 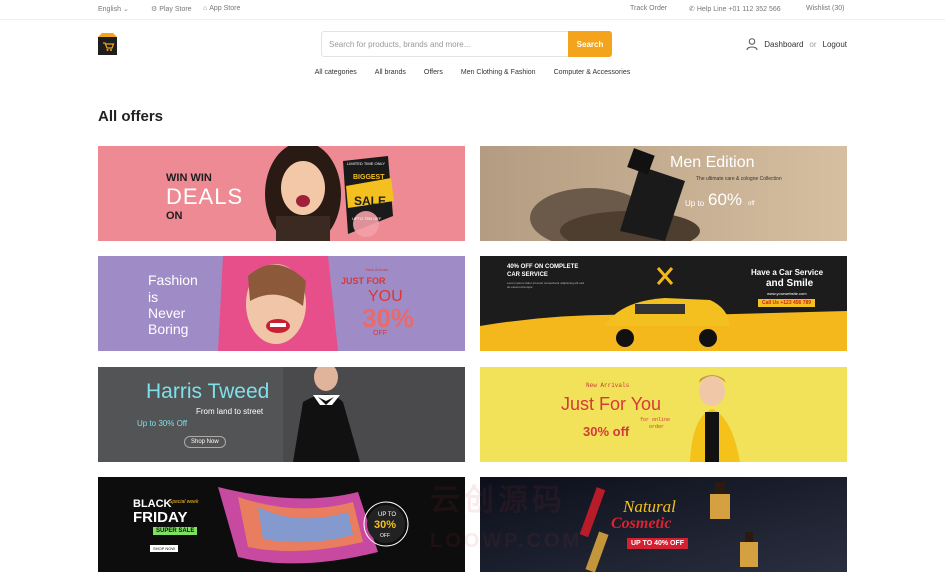 I want to click on banner-2-upto: Up to, so click(x=695, y=203).